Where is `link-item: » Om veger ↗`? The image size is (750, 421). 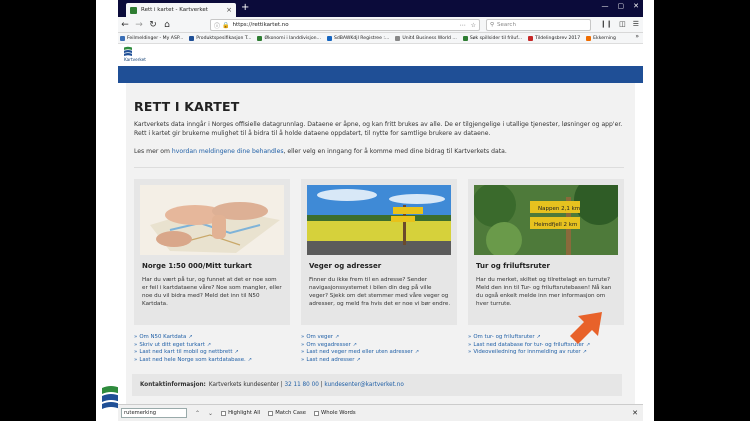 link-item: » Om veger ↗ is located at coordinates (379, 338).